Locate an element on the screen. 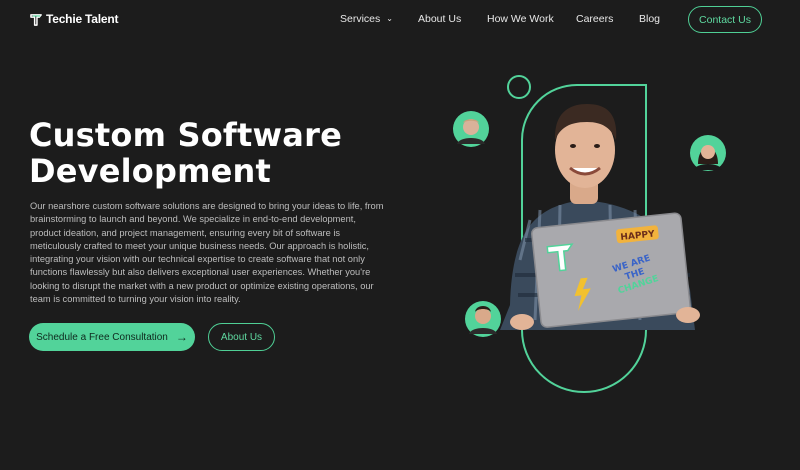  nav-how-we-work: How We Work is located at coordinates (520, 19).